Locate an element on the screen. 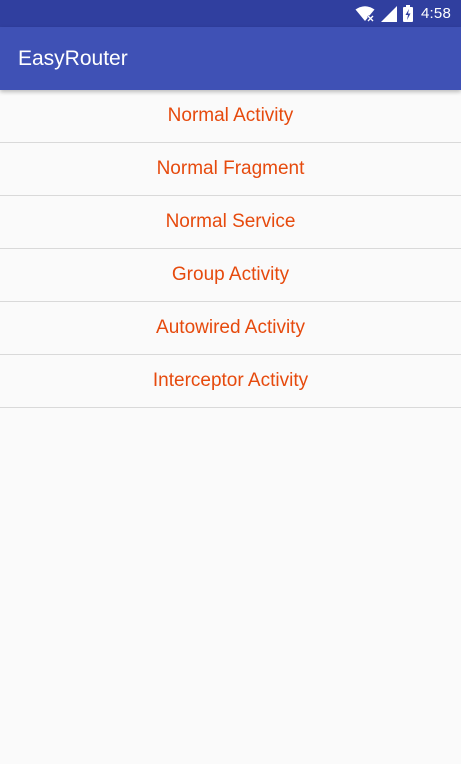 The width and height of the screenshot is (461, 764). normal-fragment-button: Normal Fragment is located at coordinates (230, 169).